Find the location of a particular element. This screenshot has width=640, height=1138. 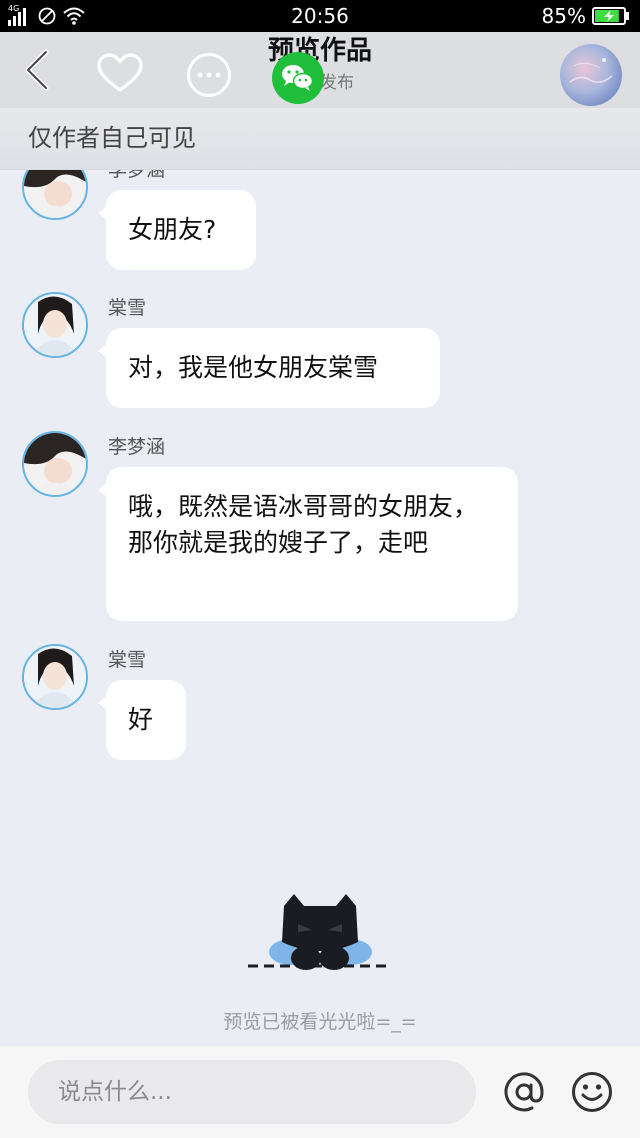

input-bar is located at coordinates (320, 1092).